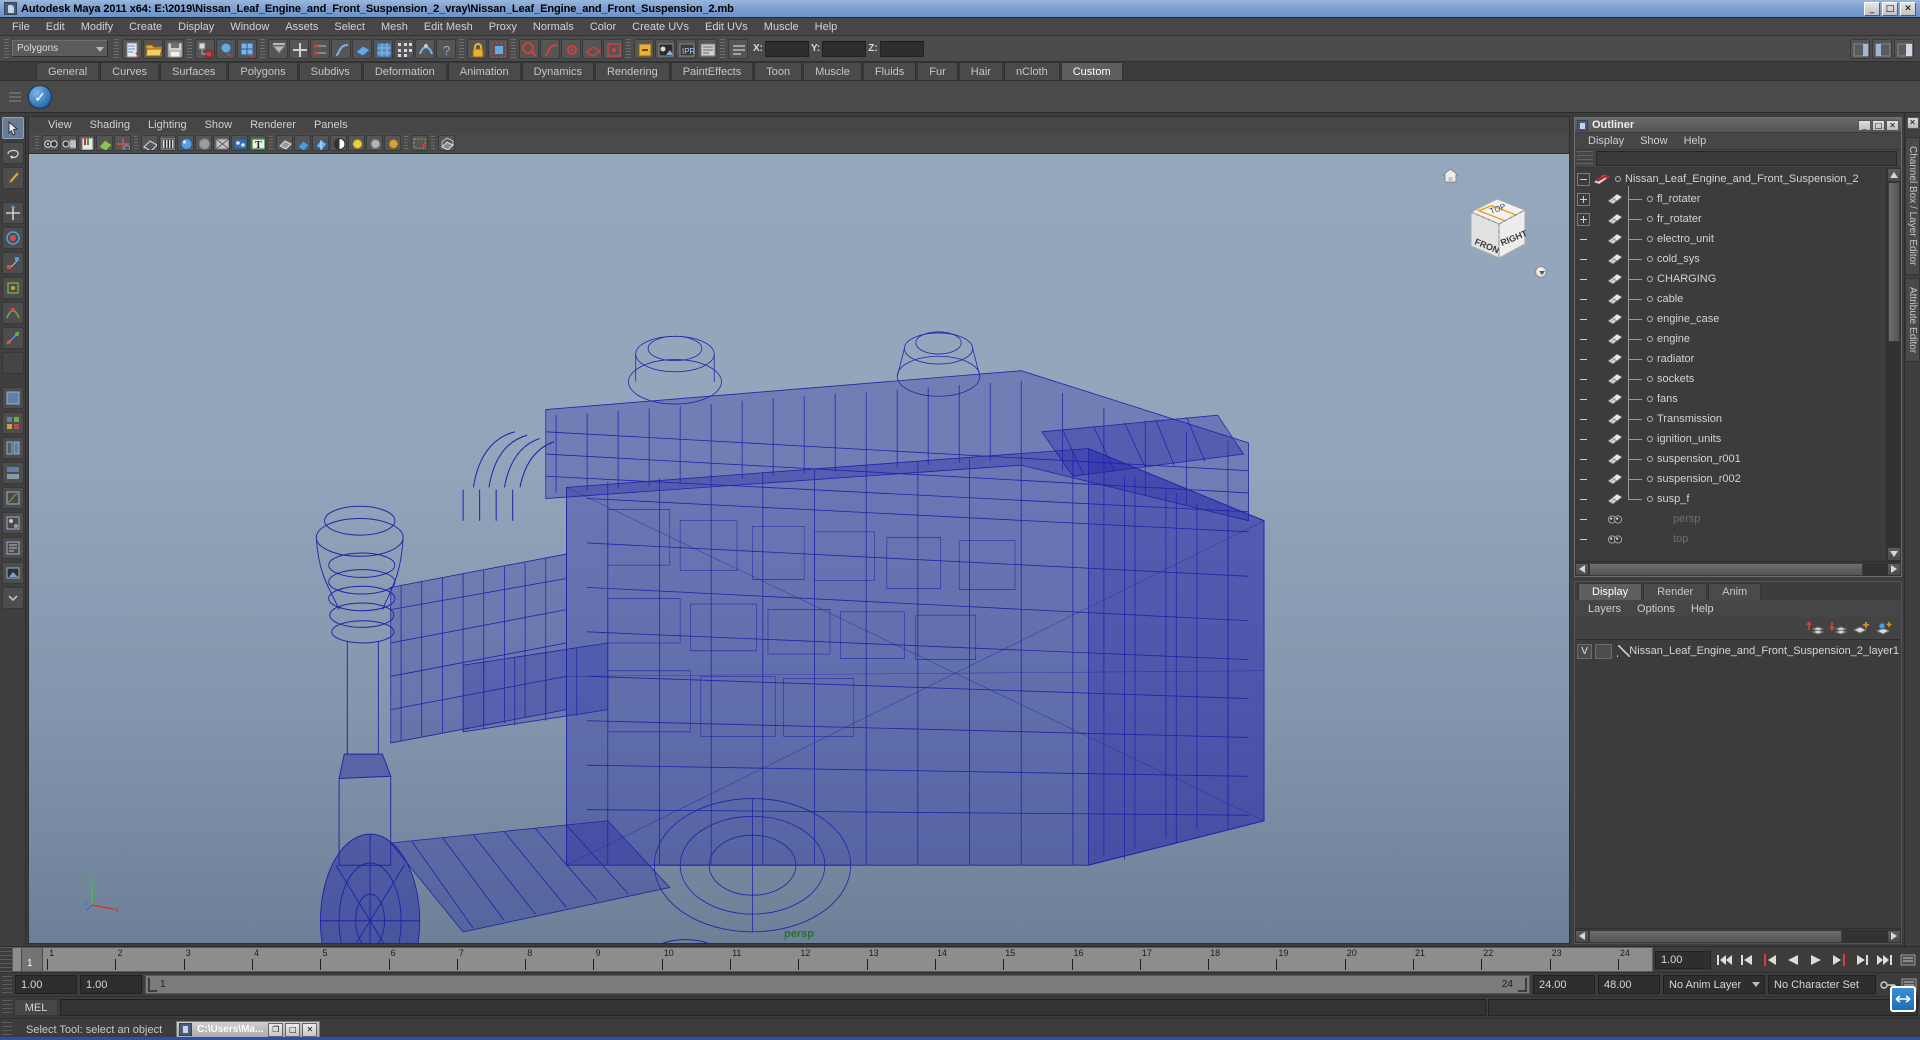 This screenshot has width=1920, height=1040. I want to click on select-by-object-type-button, so click(226, 48).